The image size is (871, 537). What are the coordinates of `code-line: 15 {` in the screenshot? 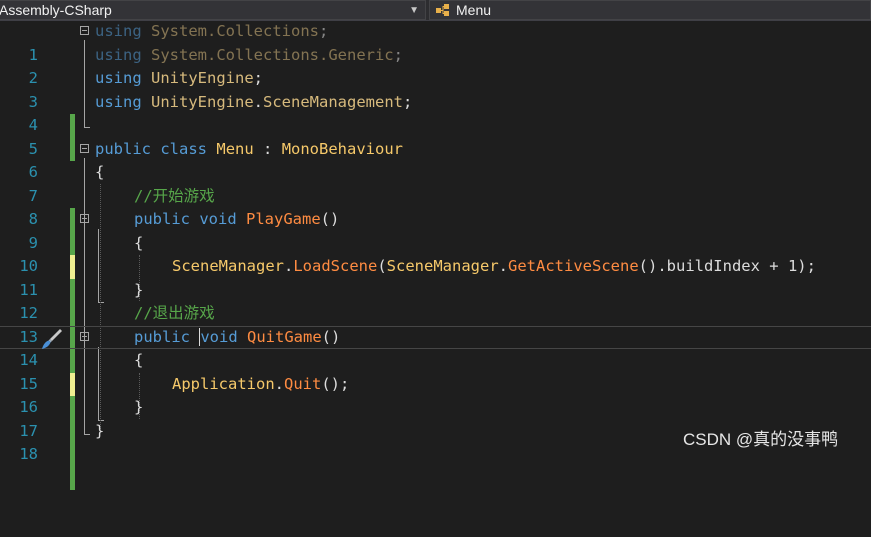 It's located at (435, 384).